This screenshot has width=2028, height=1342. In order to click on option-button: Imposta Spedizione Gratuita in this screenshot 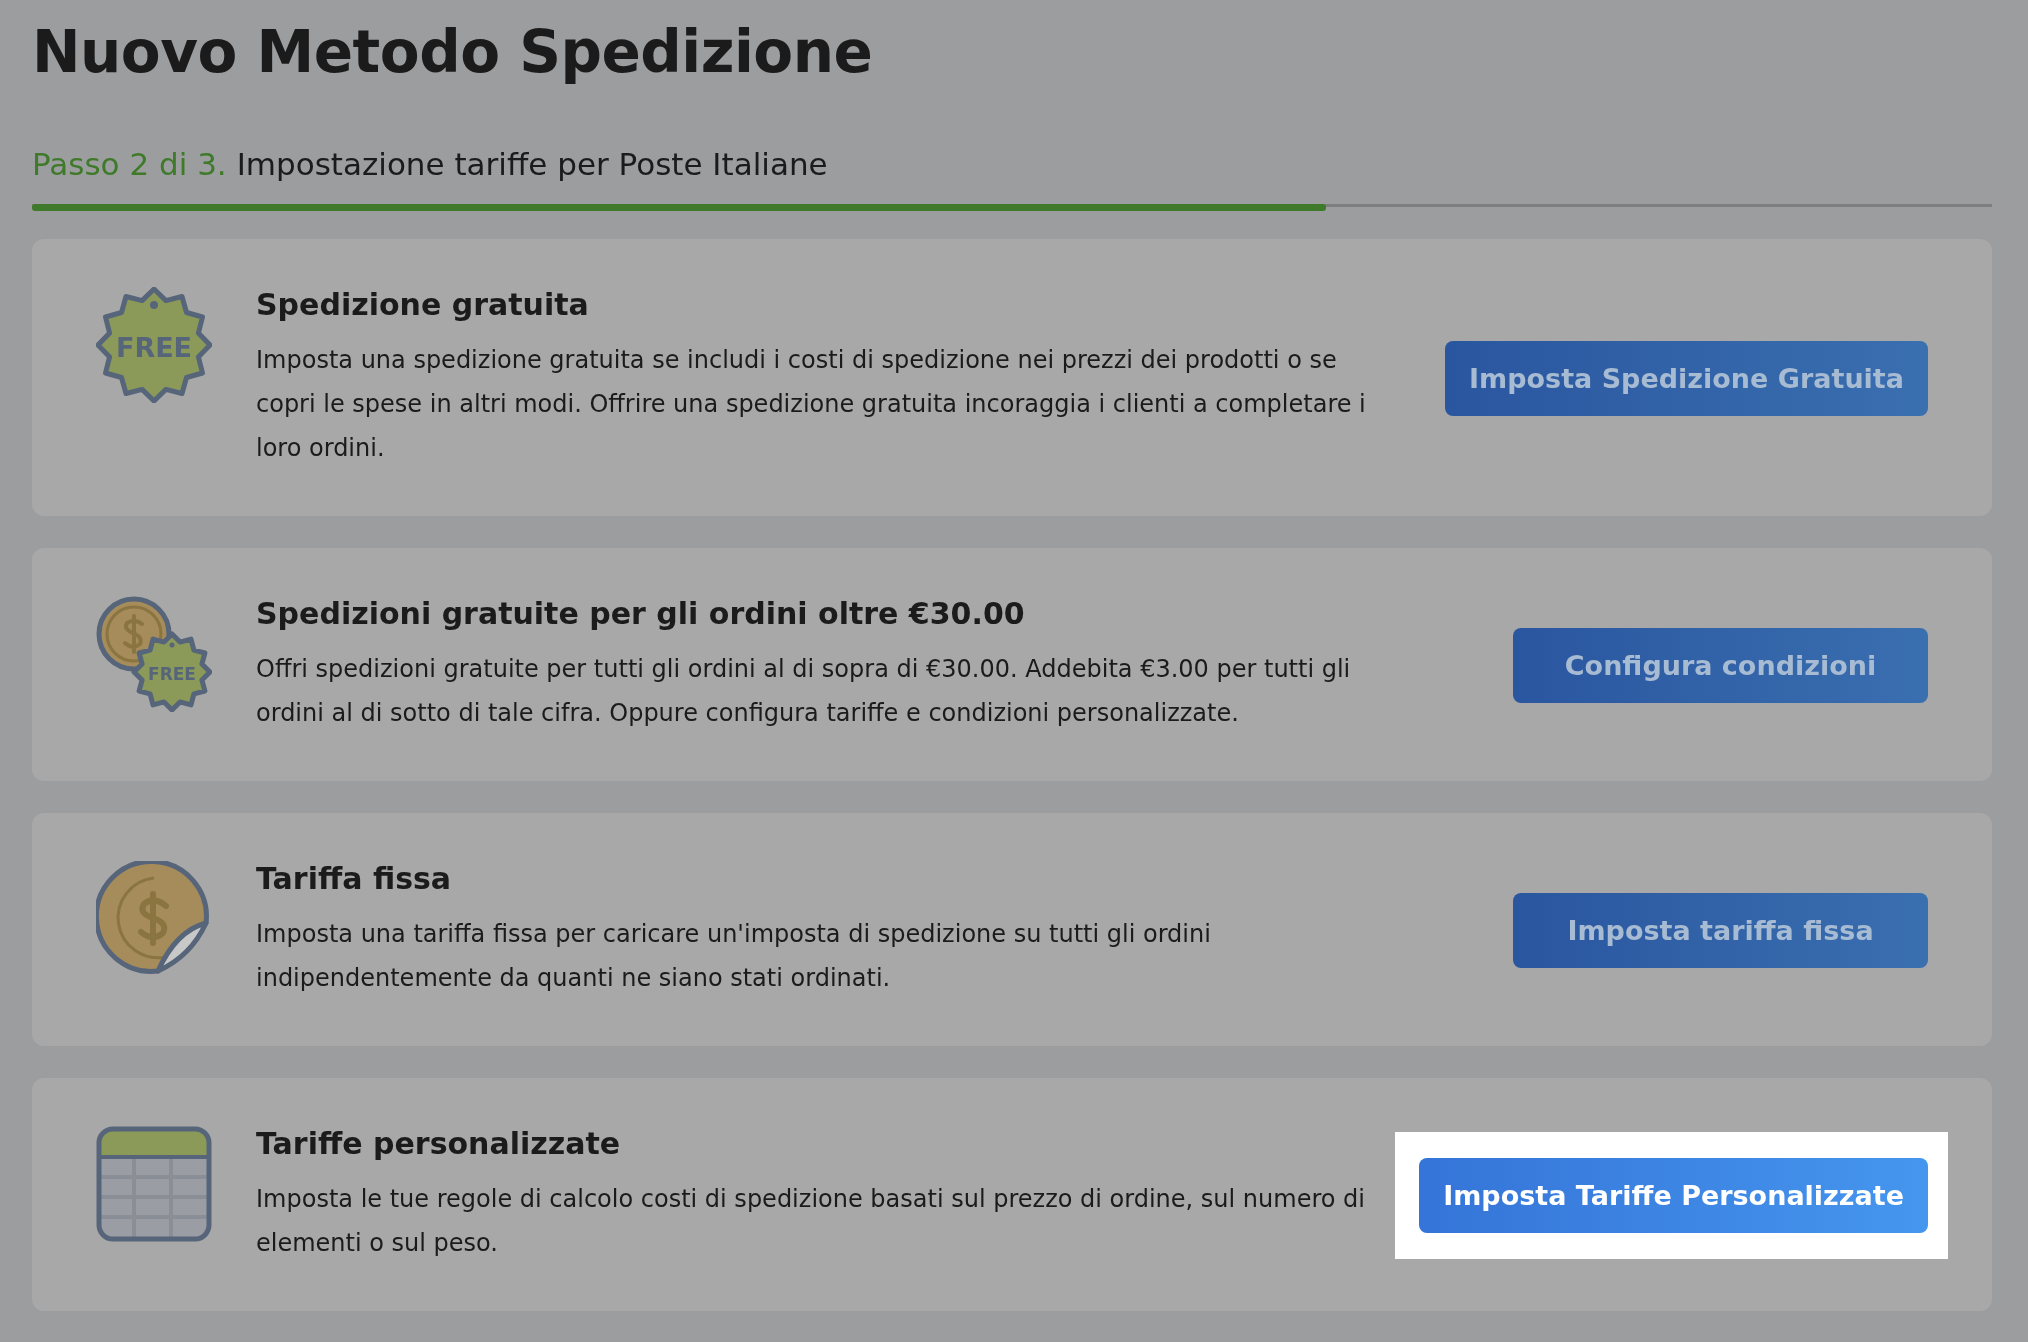, I will do `click(1686, 378)`.